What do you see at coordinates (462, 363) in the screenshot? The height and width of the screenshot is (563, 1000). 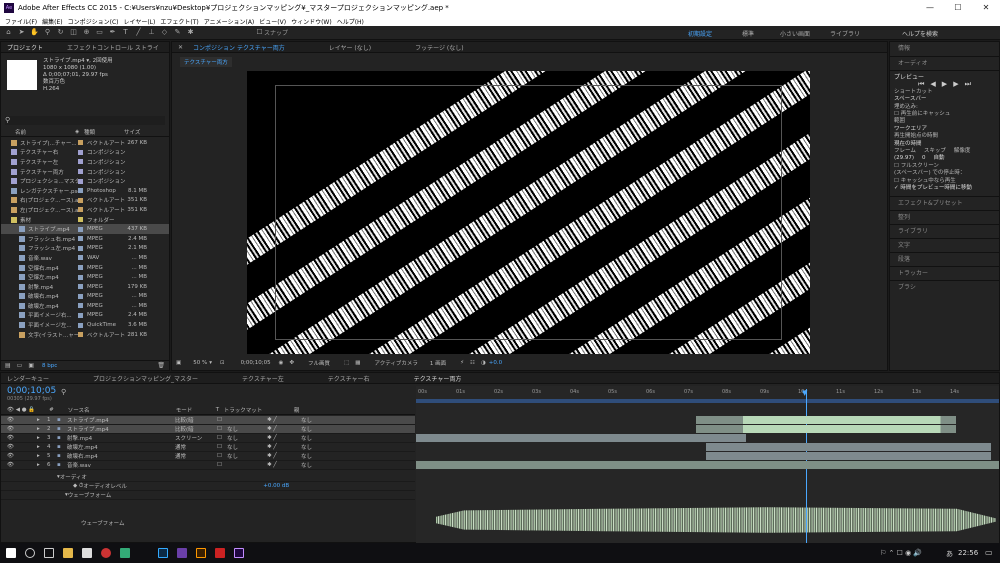 I see `fast-preview-icon: ⚡` at bounding box center [462, 363].